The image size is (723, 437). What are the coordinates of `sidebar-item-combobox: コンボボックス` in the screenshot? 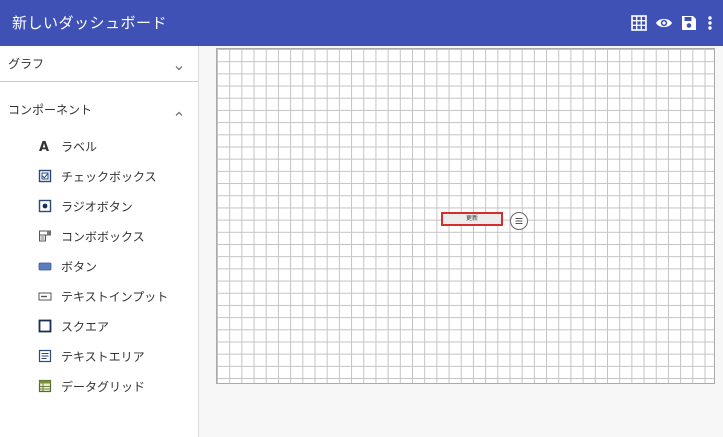 It's located at (99, 236).